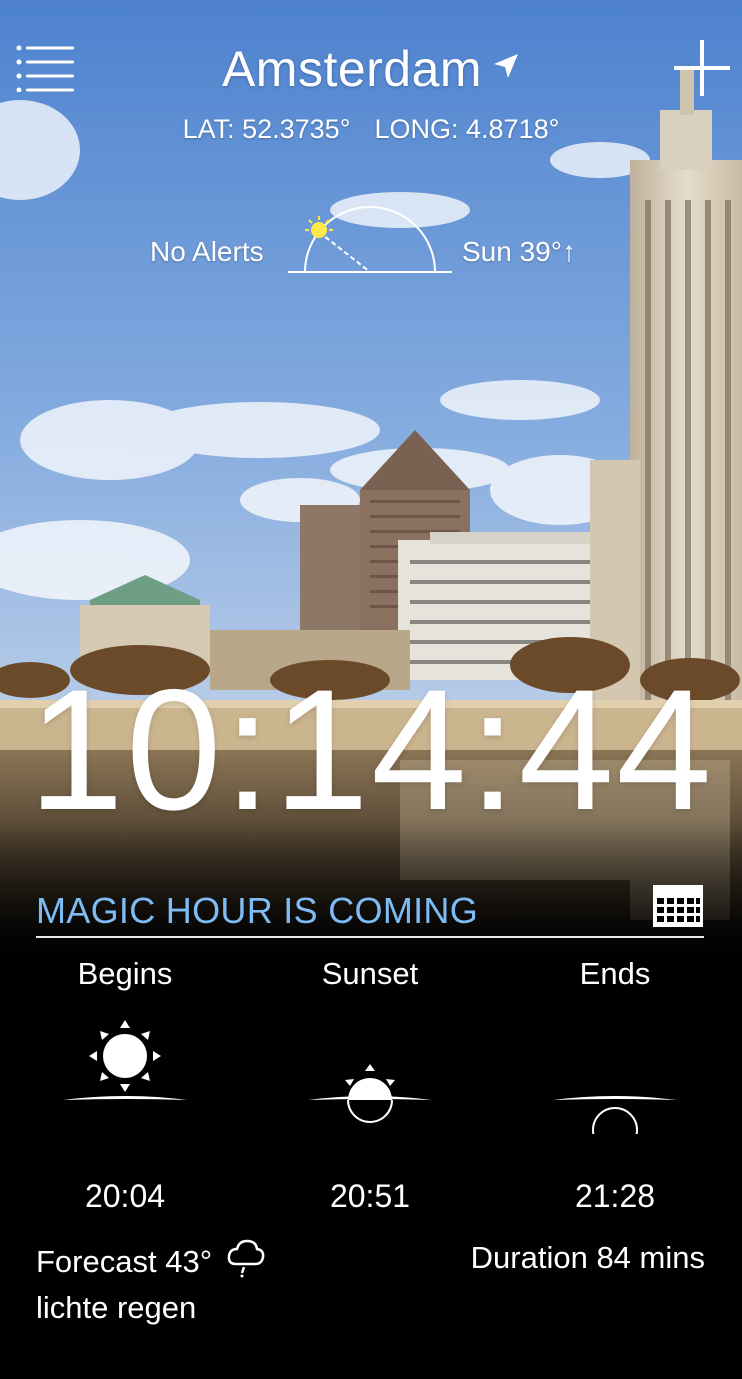 This screenshot has width=742, height=1379. What do you see at coordinates (371, 750) in the screenshot?
I see `current-time-clock: 10:14:44` at bounding box center [371, 750].